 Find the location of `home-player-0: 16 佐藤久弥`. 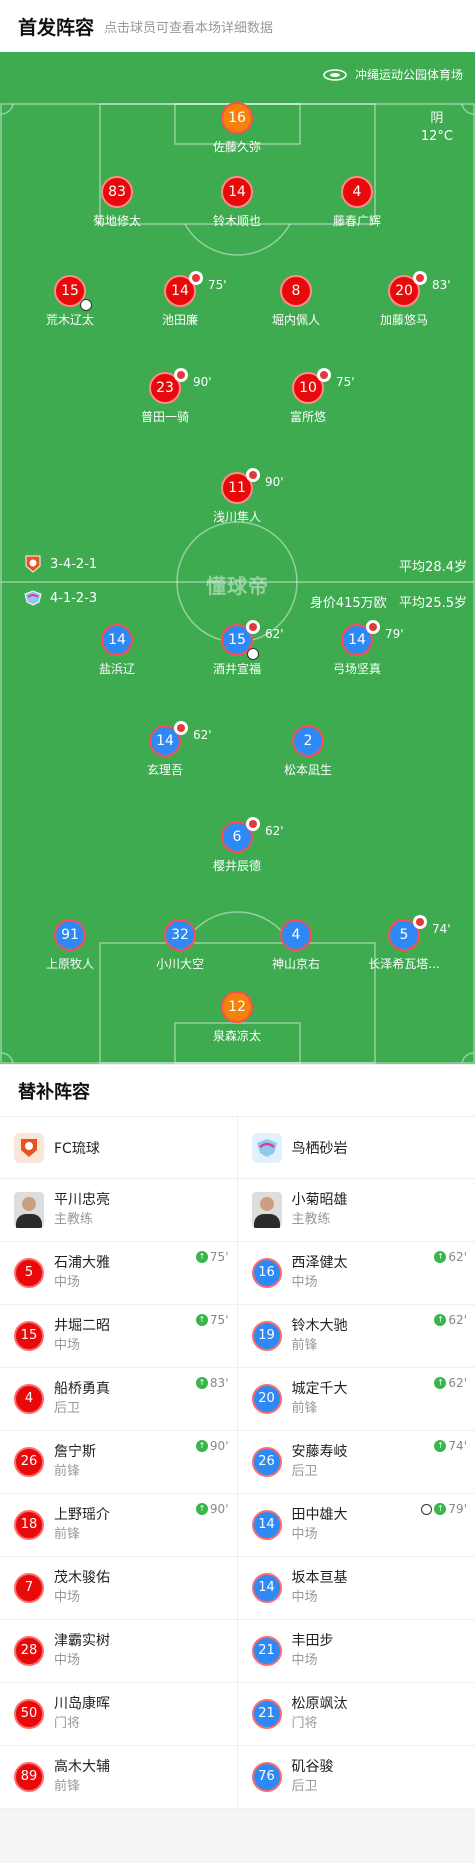

home-player-0: 16 佐藤久弥 is located at coordinates (237, 128).